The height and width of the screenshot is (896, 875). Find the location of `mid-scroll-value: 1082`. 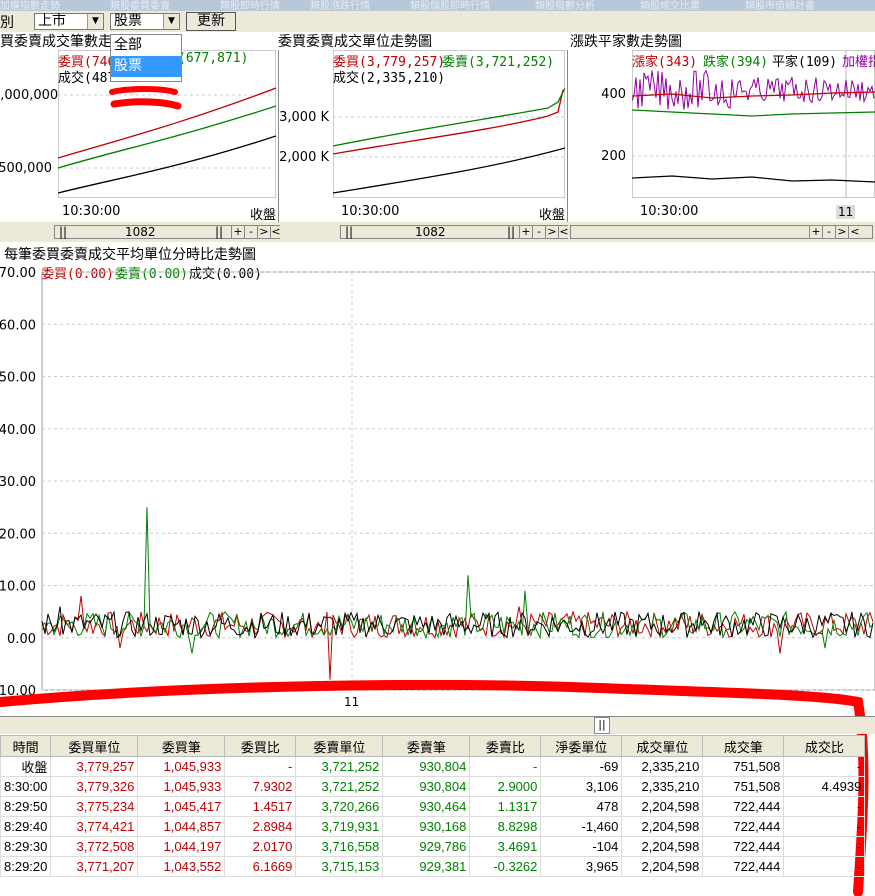

mid-scroll-value: 1082 is located at coordinates (430, 232).